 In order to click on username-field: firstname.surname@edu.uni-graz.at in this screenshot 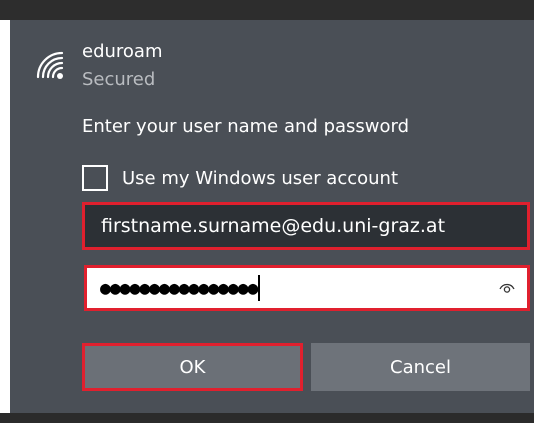, I will do `click(306, 226)`.